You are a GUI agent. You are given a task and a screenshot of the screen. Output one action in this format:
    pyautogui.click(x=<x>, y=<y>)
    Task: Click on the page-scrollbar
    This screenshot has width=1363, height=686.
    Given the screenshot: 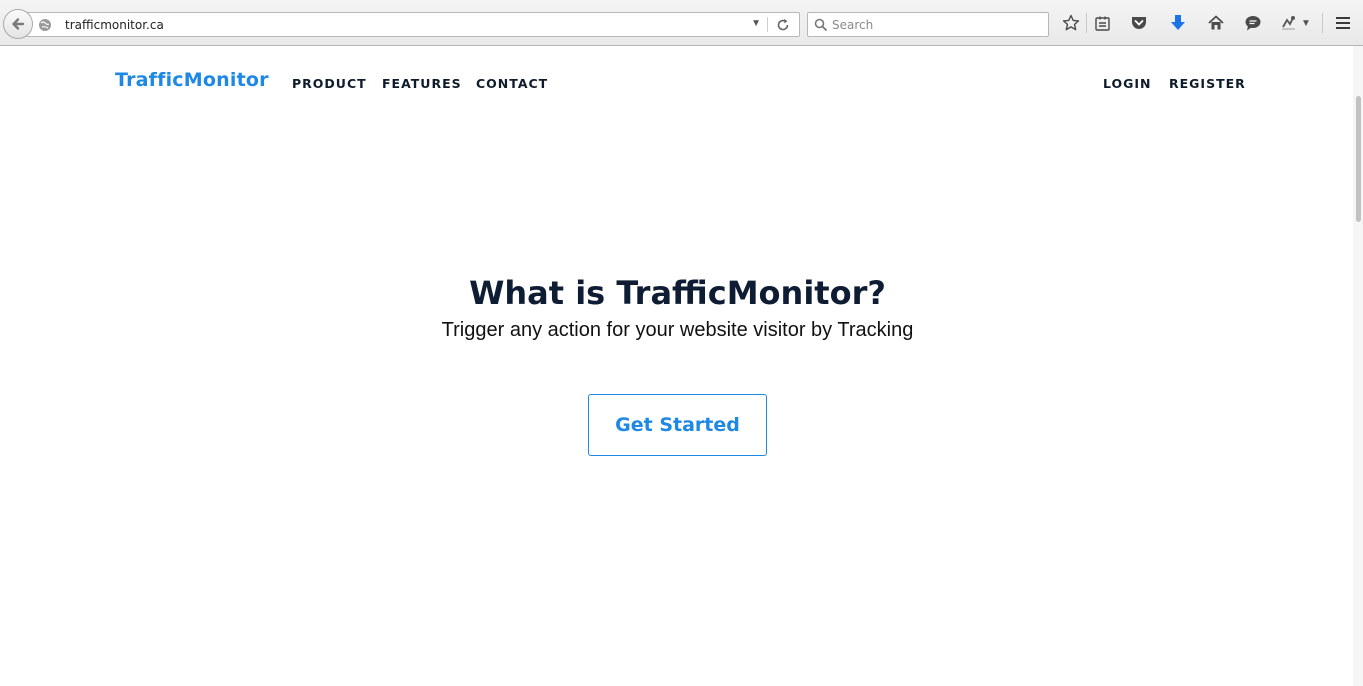 What is the action you would take?
    pyautogui.click(x=1358, y=366)
    